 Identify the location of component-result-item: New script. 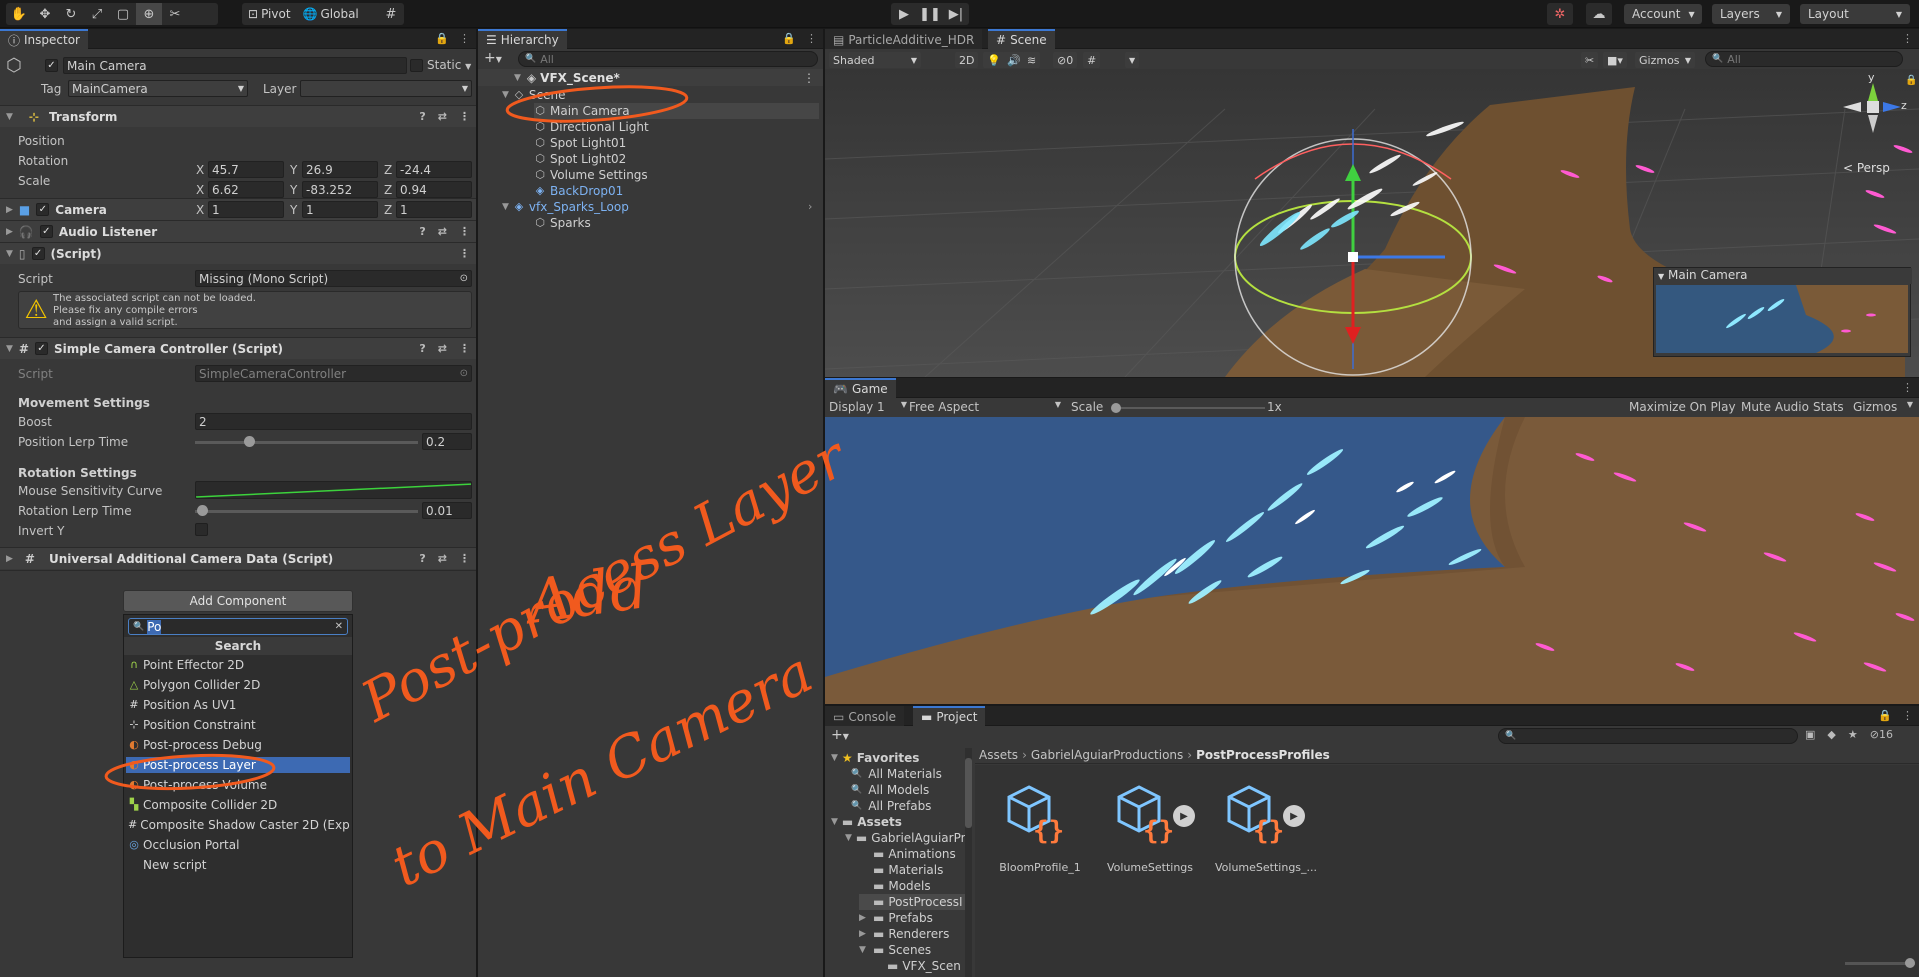
(238, 865).